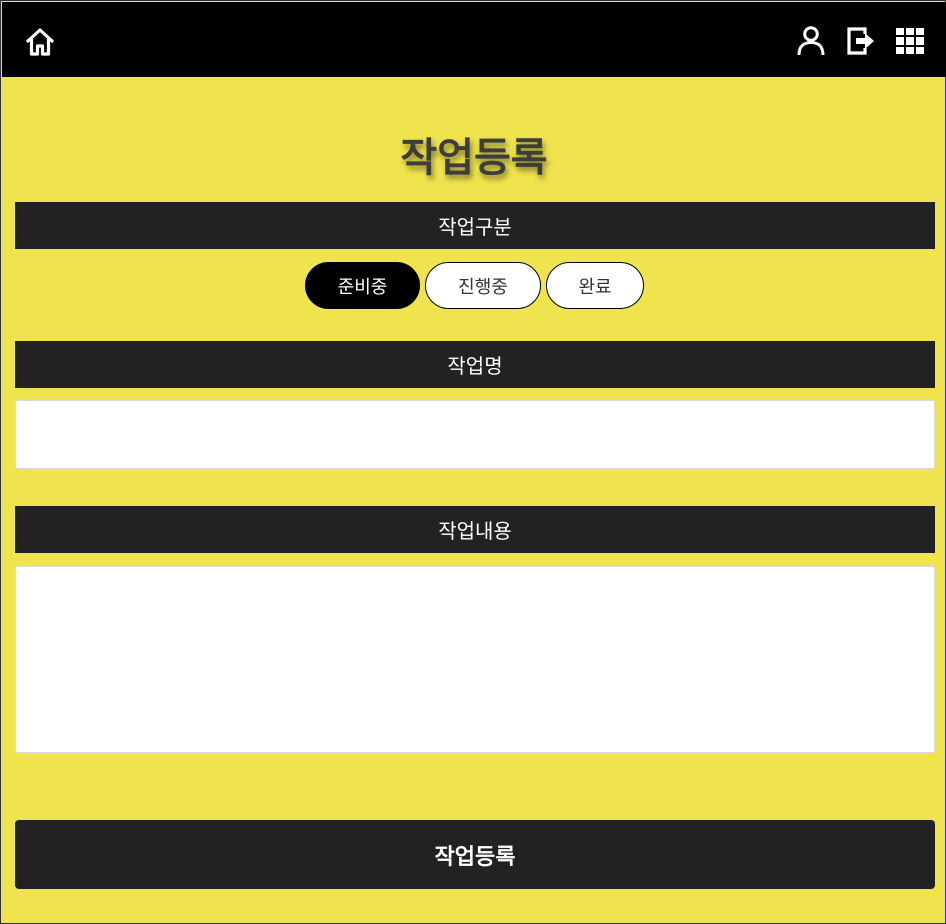  What do you see at coordinates (483, 285) in the screenshot?
I see `status-option-in-progress: 진행중` at bounding box center [483, 285].